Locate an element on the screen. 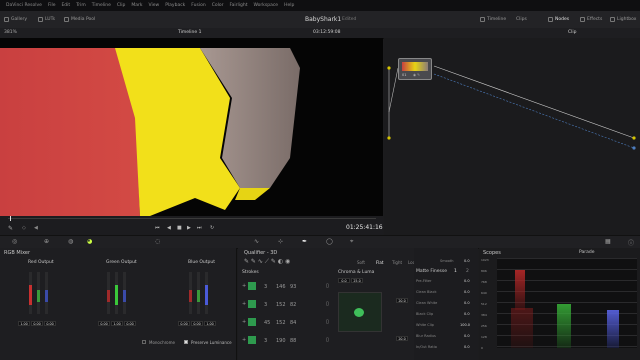 The image size is (640, 360). menu-playback: Playback is located at coordinates (175, 5).